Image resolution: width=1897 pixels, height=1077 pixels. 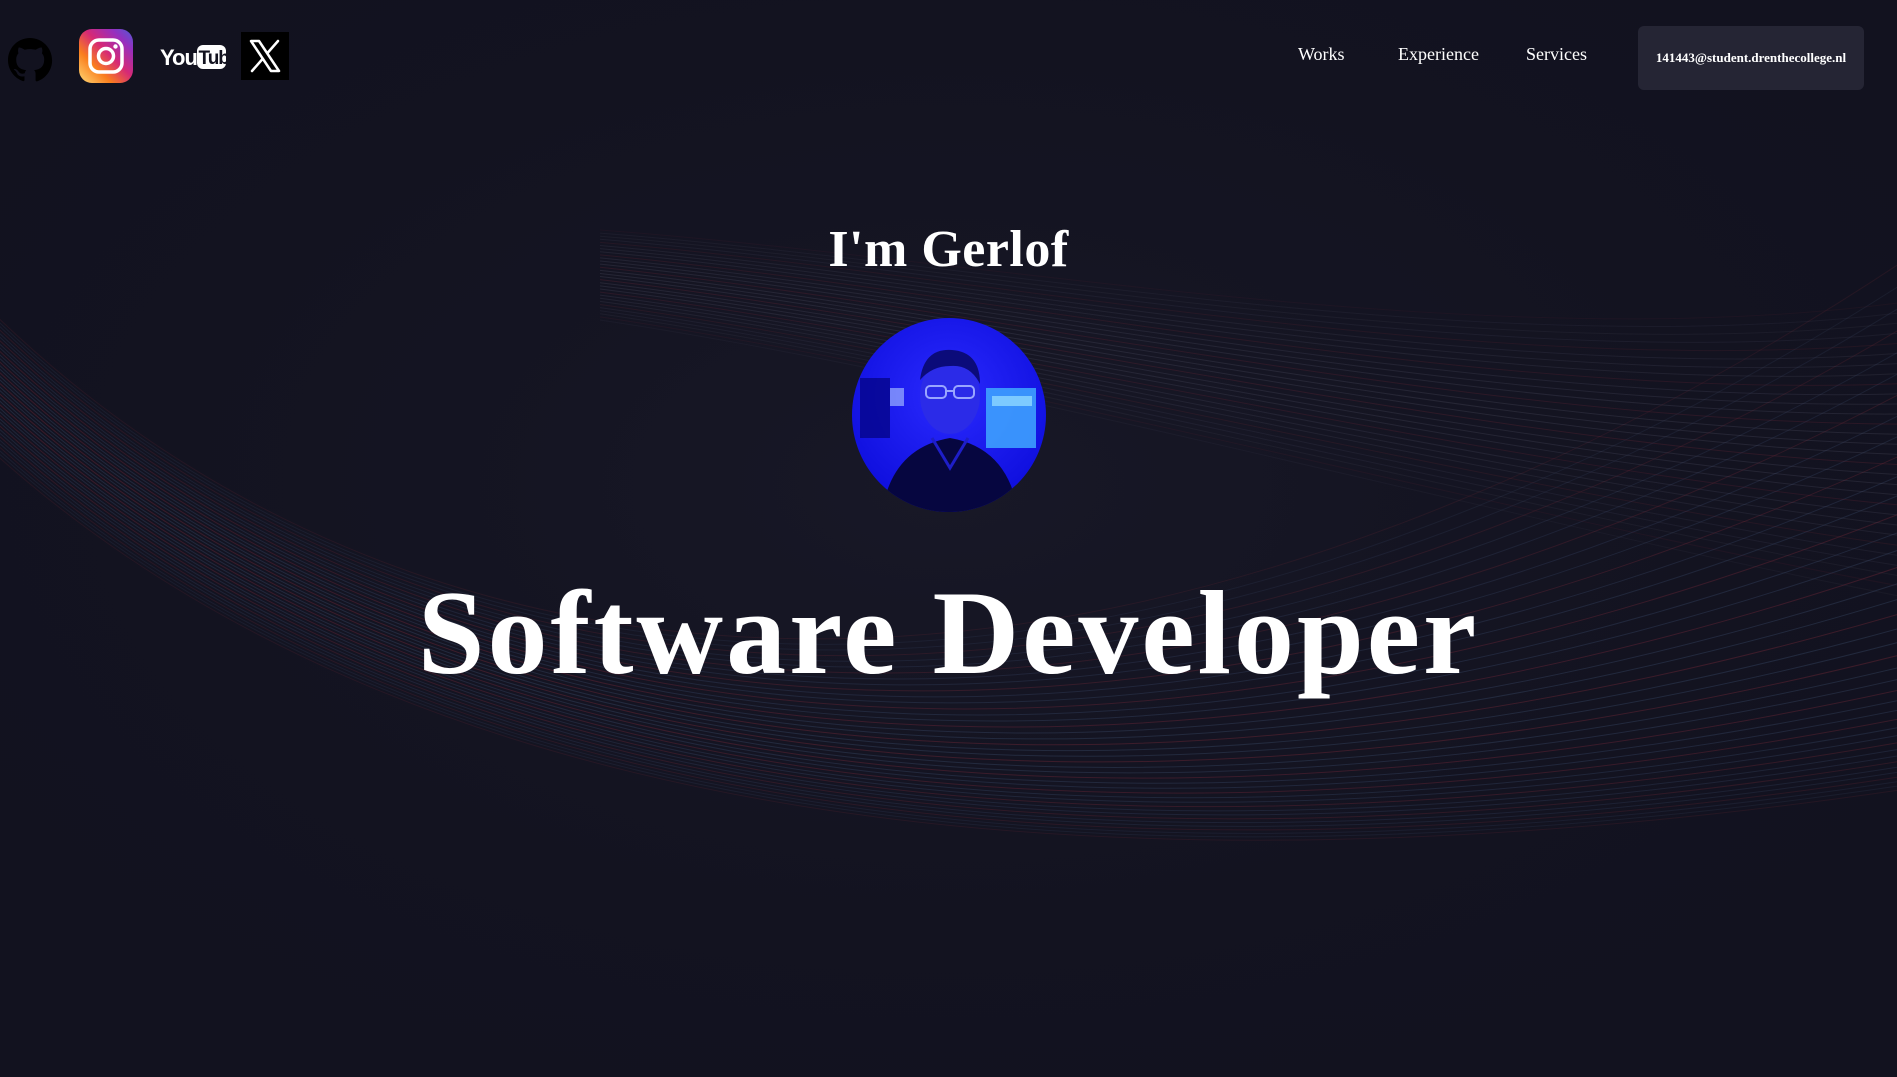 What do you see at coordinates (30, 60) in the screenshot?
I see `github-icon` at bounding box center [30, 60].